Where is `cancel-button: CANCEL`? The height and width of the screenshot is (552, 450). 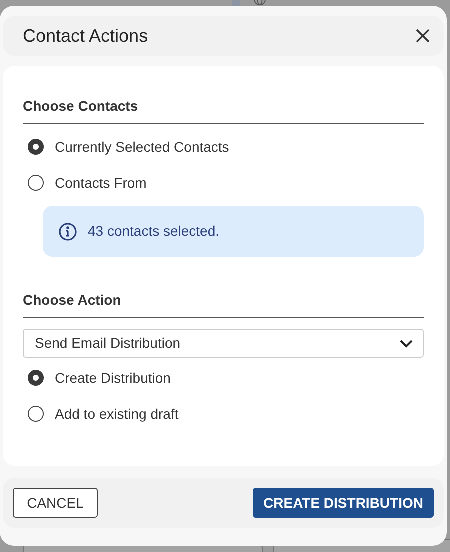
cancel-button: CANCEL is located at coordinates (55, 503).